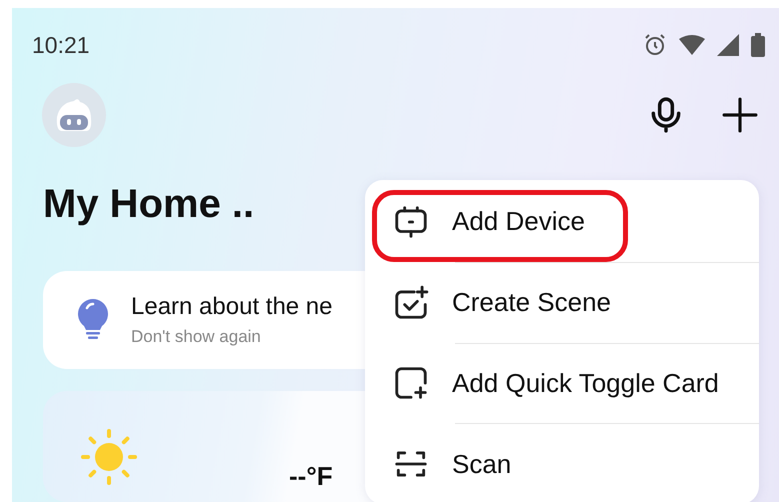 The width and height of the screenshot is (779, 502). What do you see at coordinates (61, 45) in the screenshot?
I see `status-time: 10:21` at bounding box center [61, 45].